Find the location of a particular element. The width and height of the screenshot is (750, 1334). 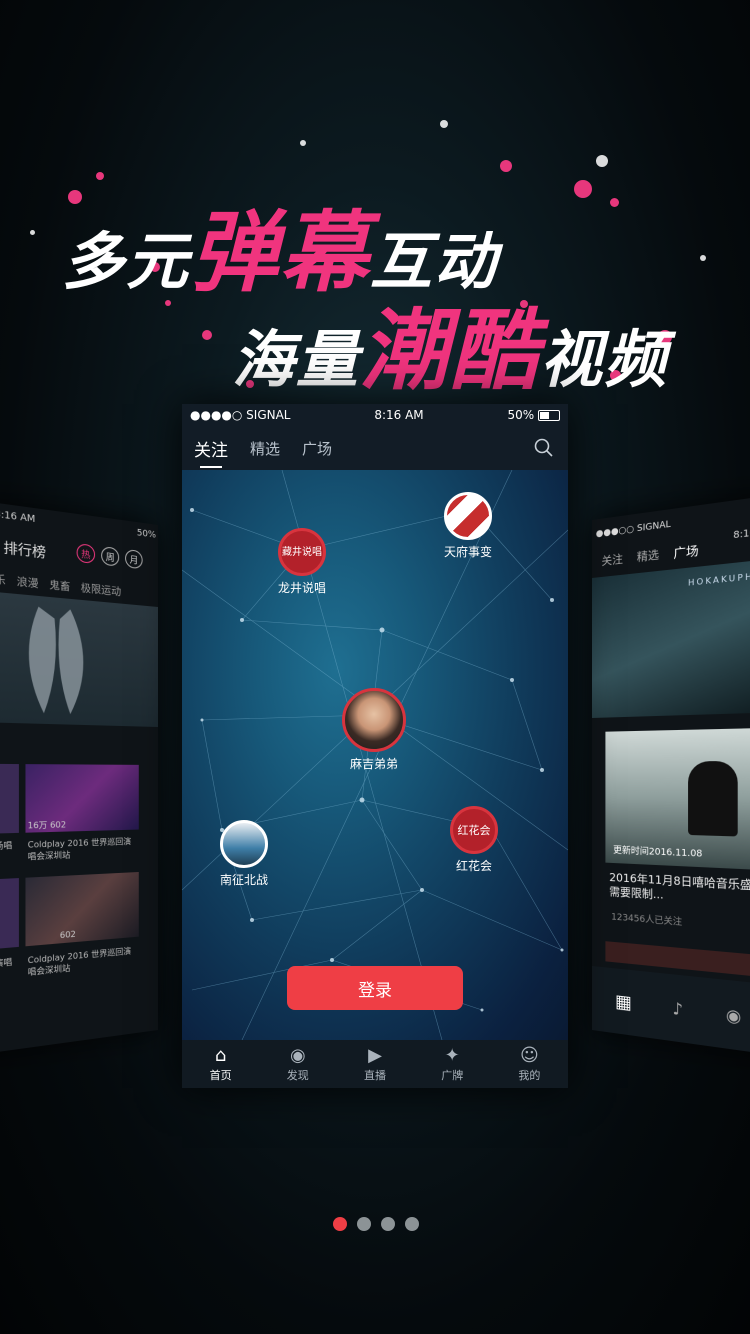

nav-discover: ◉ 发现 is located at coordinates (297, 1064).